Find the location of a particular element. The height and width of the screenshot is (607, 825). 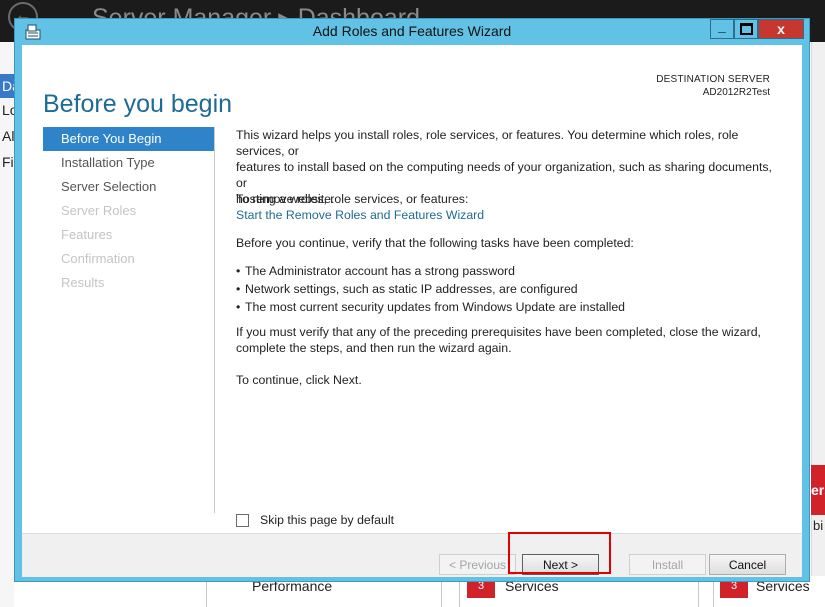

wizard-titlebar: Add Roles and Features Wizard _ x is located at coordinates (412, 32).